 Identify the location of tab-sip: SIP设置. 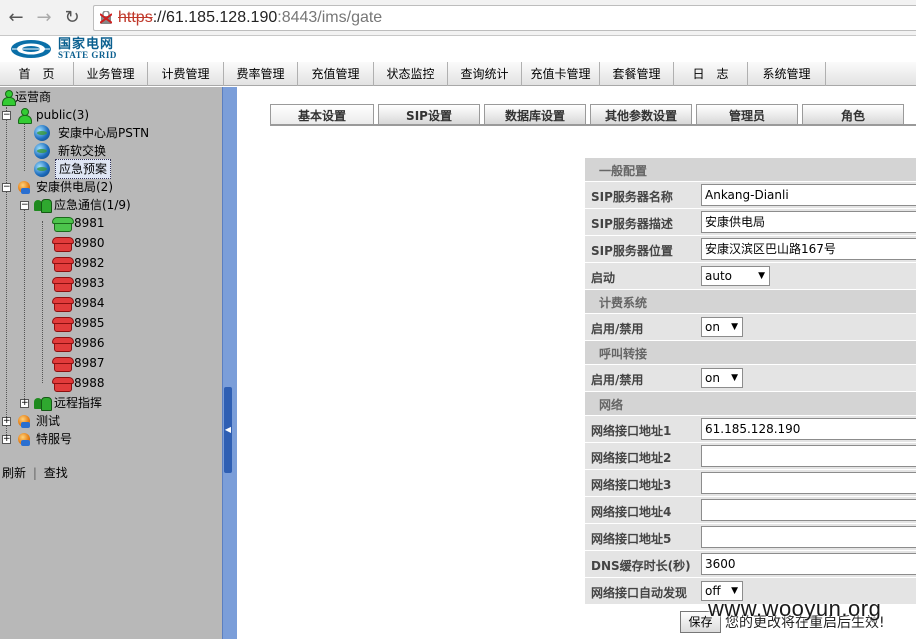
(429, 115).